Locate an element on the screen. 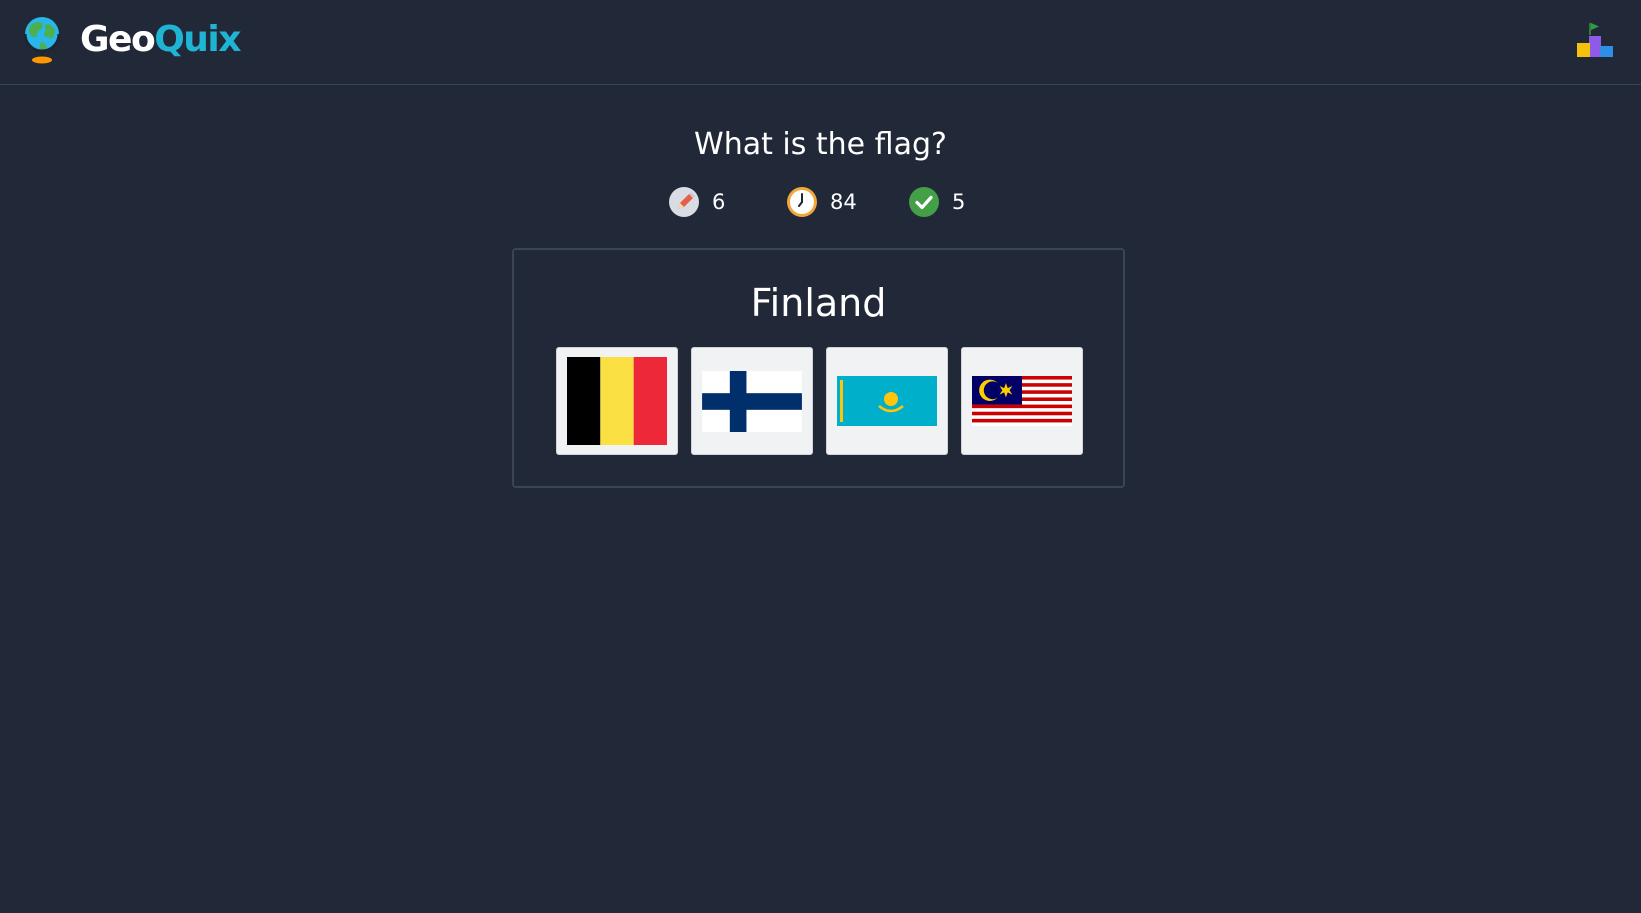  correct-value: 5 is located at coordinates (959, 202).